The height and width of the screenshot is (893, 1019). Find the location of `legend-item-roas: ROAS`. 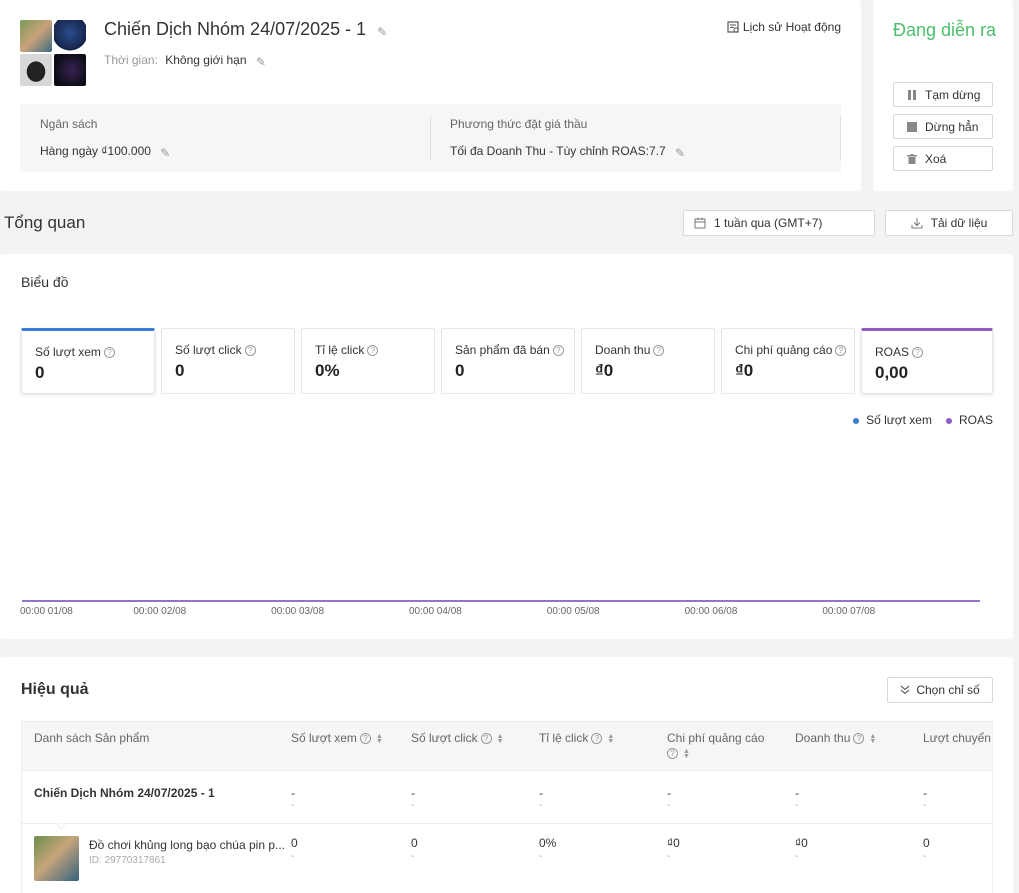

legend-item-roas: ROAS is located at coordinates (969, 420).